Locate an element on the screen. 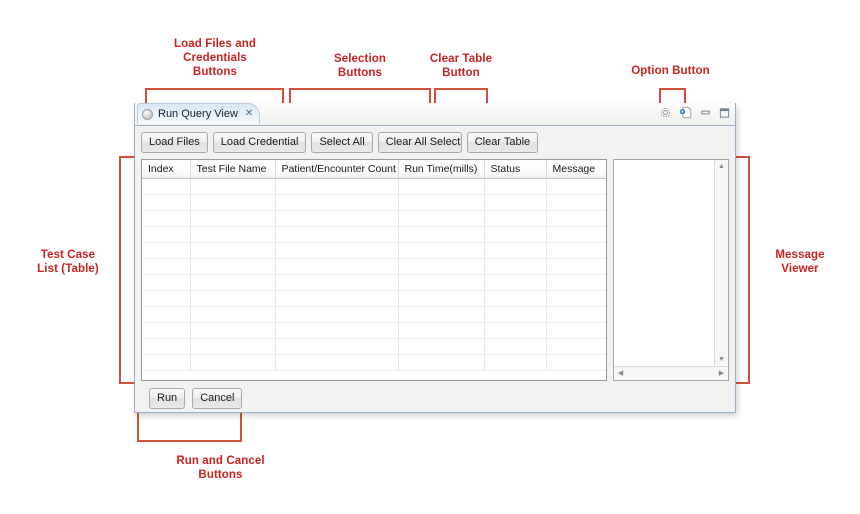 The width and height of the screenshot is (860, 514). message-viewer-vscrollbar: ▲ ▼ is located at coordinates (721, 263).